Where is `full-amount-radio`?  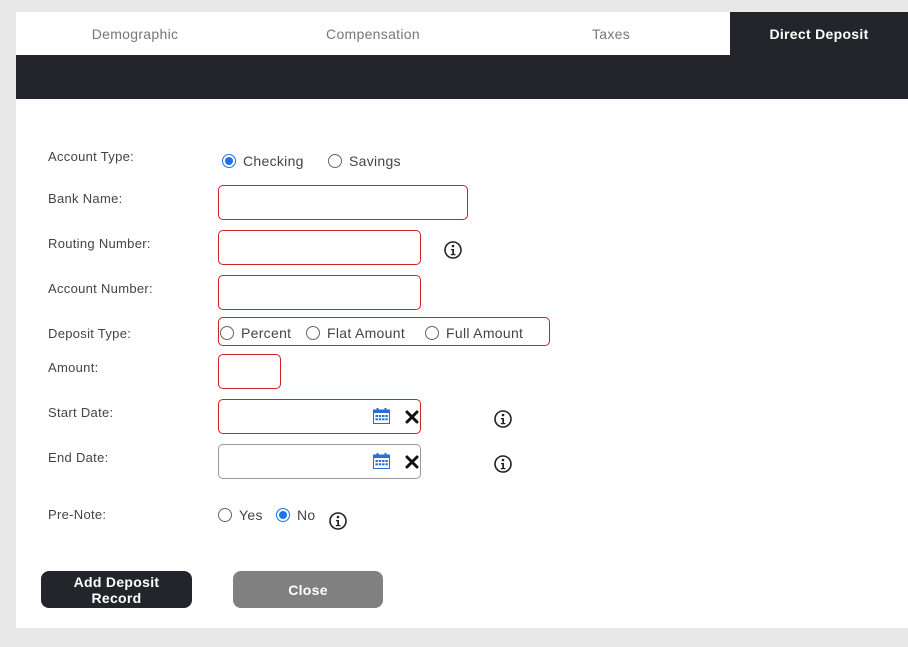
full-amount-radio is located at coordinates (432, 333).